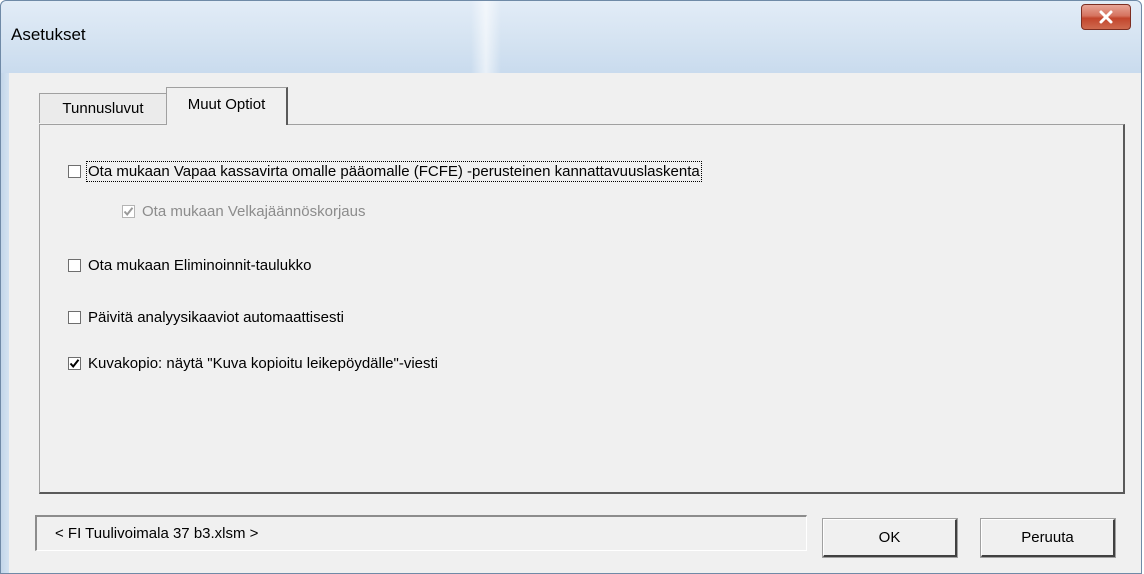 This screenshot has width=1144, height=574. I want to click on velkajaannoskorjaus-checkbox, so click(128, 211).